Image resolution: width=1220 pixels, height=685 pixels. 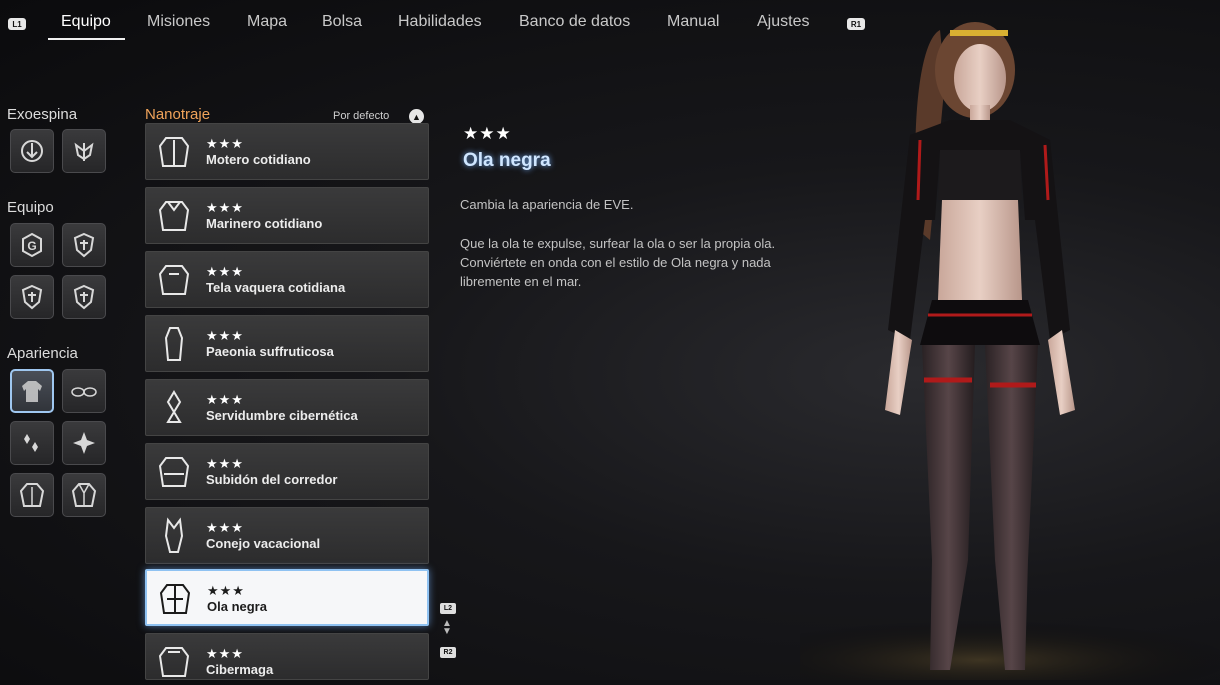 I want to click on nanosuit-item: ★★★ Motero cotidiano, so click(x=287, y=151).